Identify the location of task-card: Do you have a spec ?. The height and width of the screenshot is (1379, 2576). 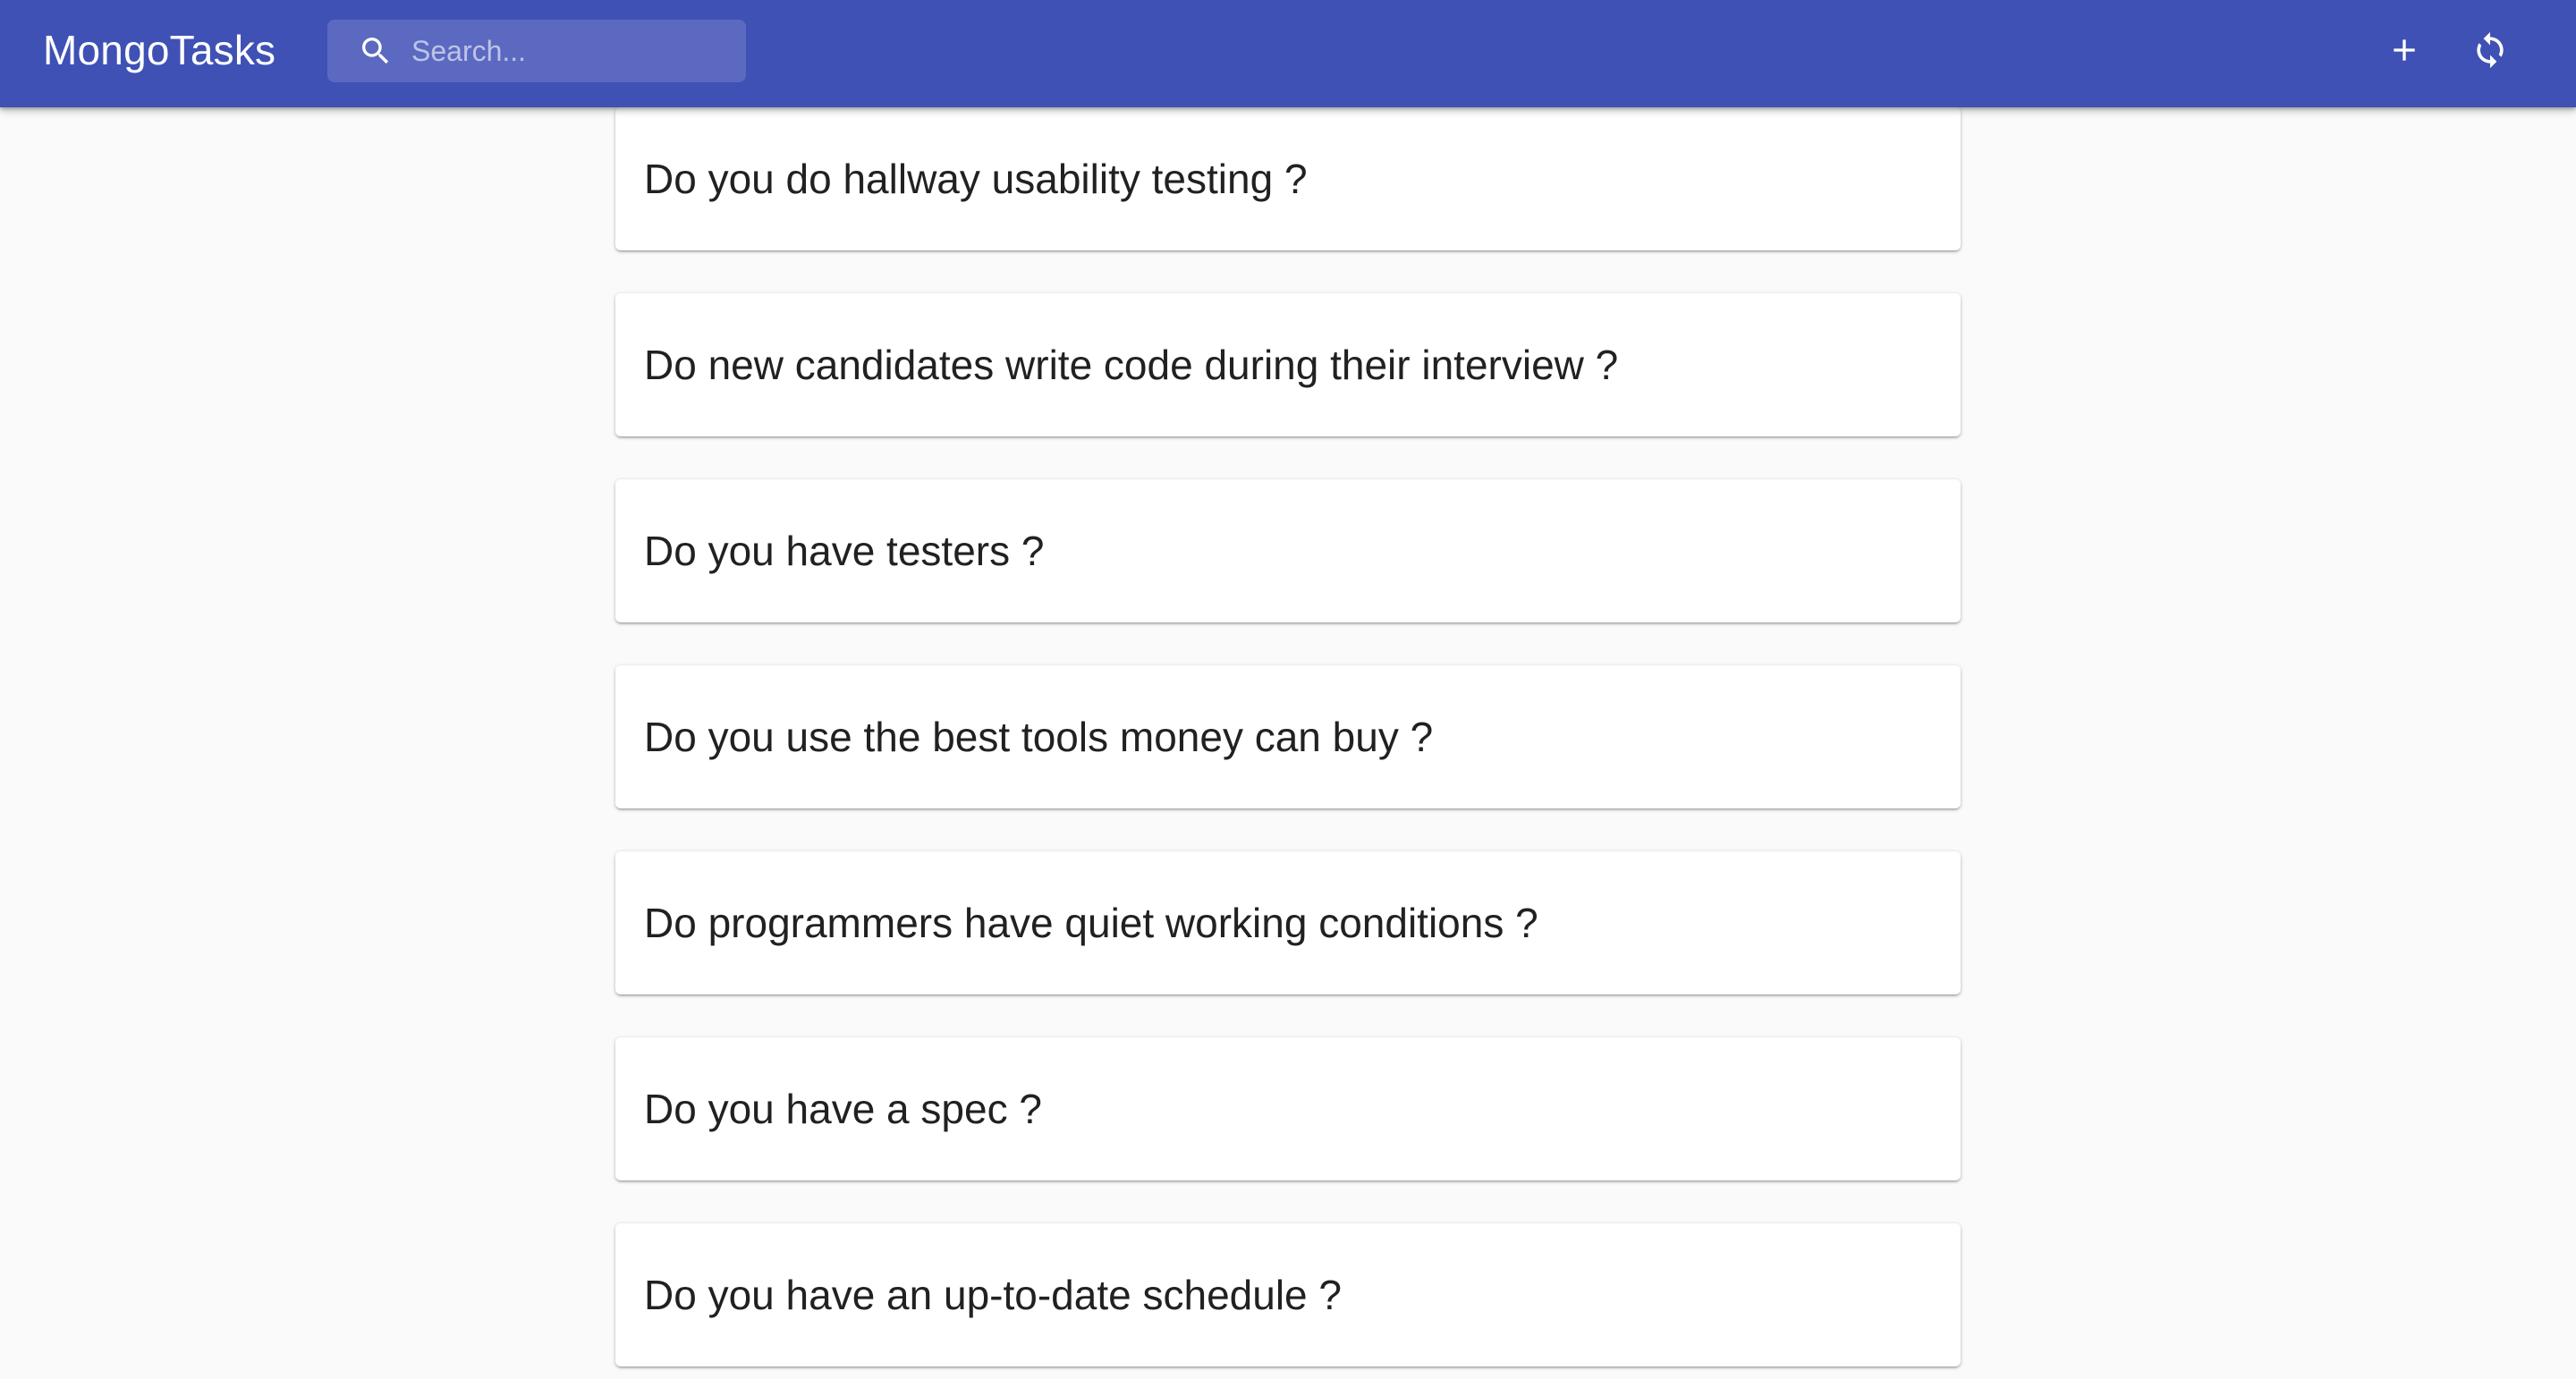
(1288, 1108).